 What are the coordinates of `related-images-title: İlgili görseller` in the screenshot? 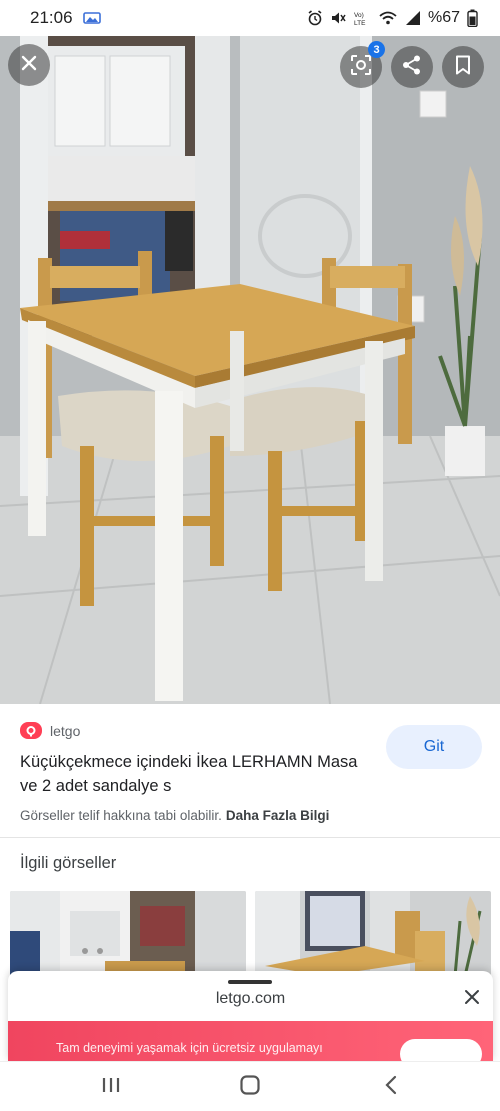 It's located at (68, 863).